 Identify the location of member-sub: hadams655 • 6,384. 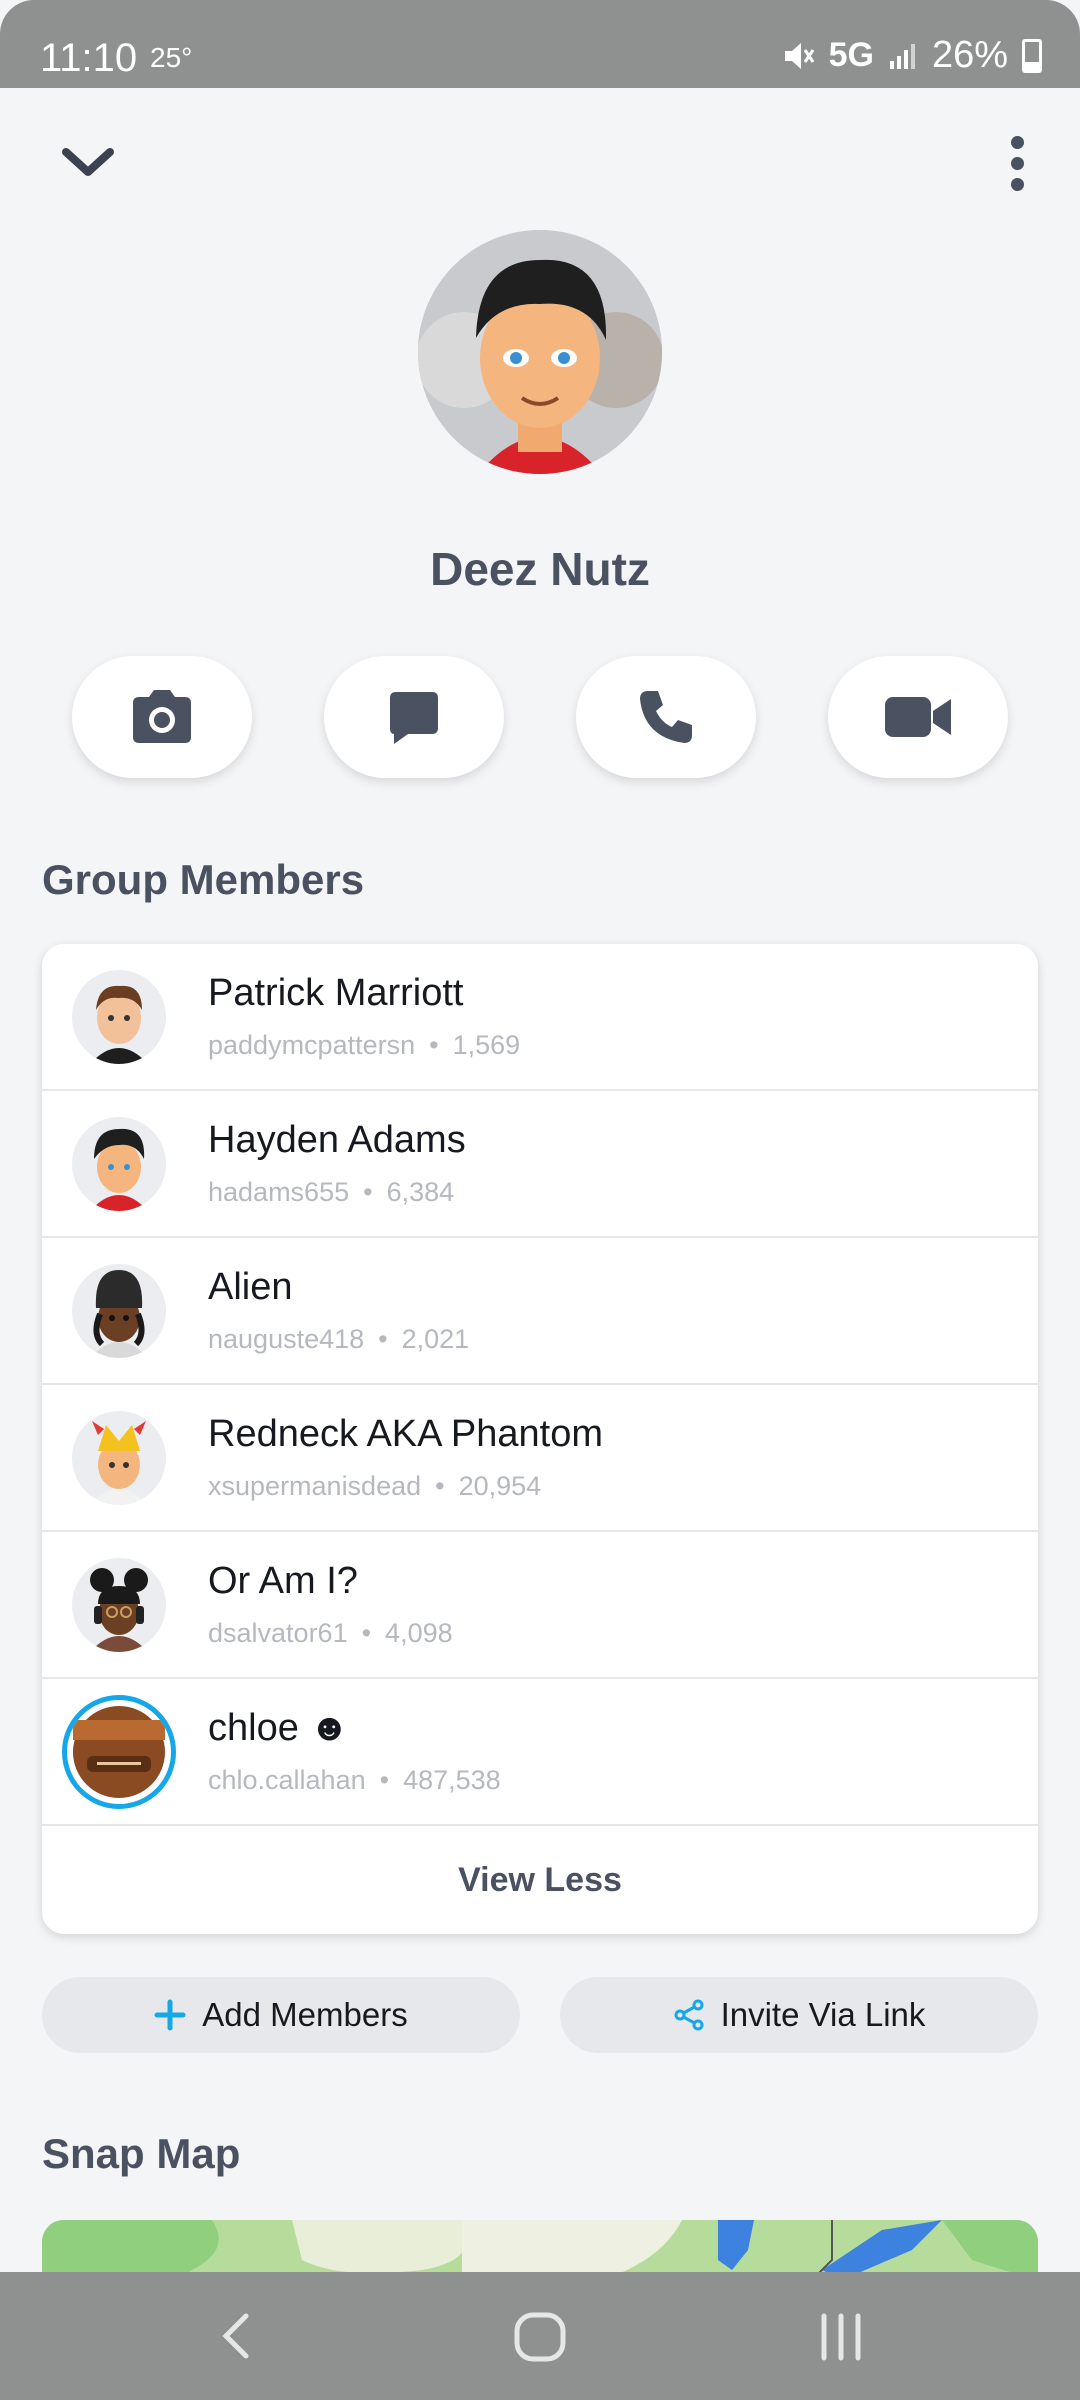
(331, 1192).